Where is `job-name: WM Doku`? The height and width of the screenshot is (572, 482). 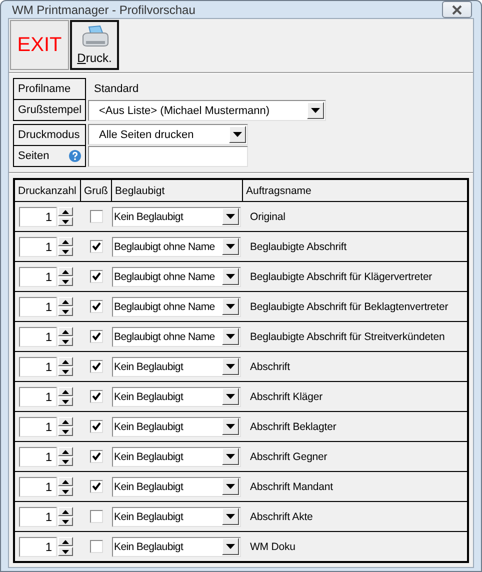 job-name: WM Doku is located at coordinates (273, 546).